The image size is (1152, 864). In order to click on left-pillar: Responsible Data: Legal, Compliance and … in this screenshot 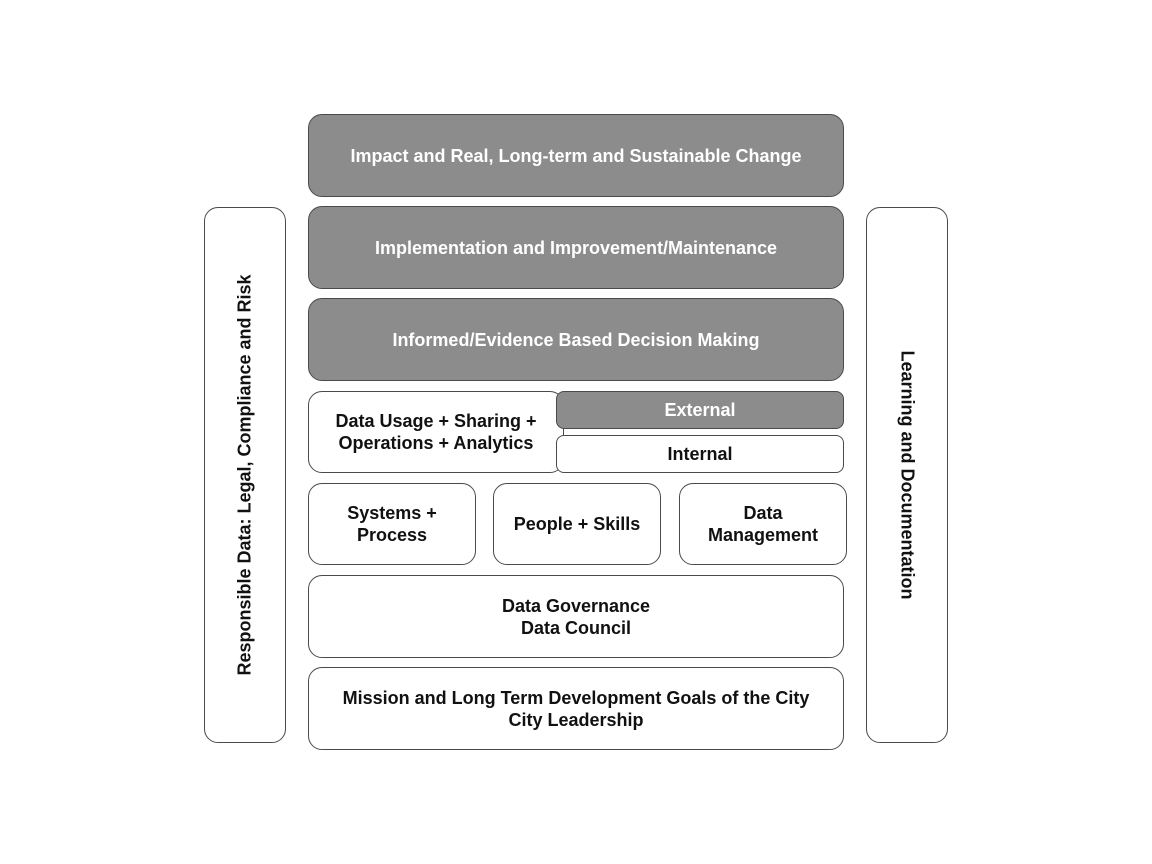, I will do `click(245, 475)`.